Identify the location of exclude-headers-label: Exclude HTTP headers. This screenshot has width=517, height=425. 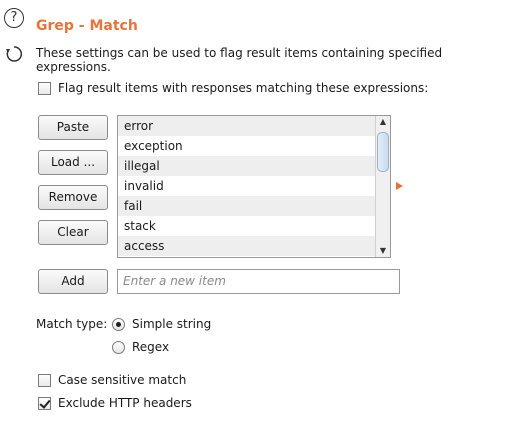
(125, 403).